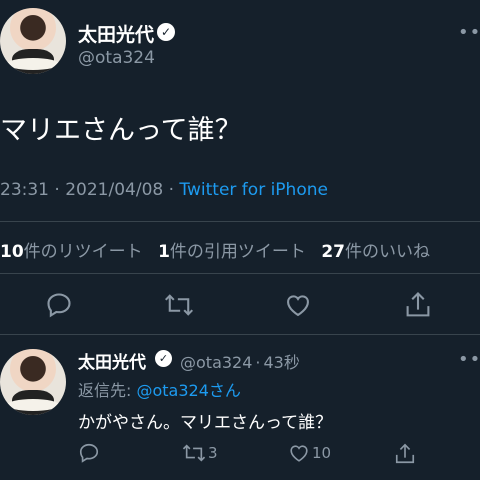  What do you see at coordinates (375, 252) in the screenshot?
I see `like-stat: 27件のいいね` at bounding box center [375, 252].